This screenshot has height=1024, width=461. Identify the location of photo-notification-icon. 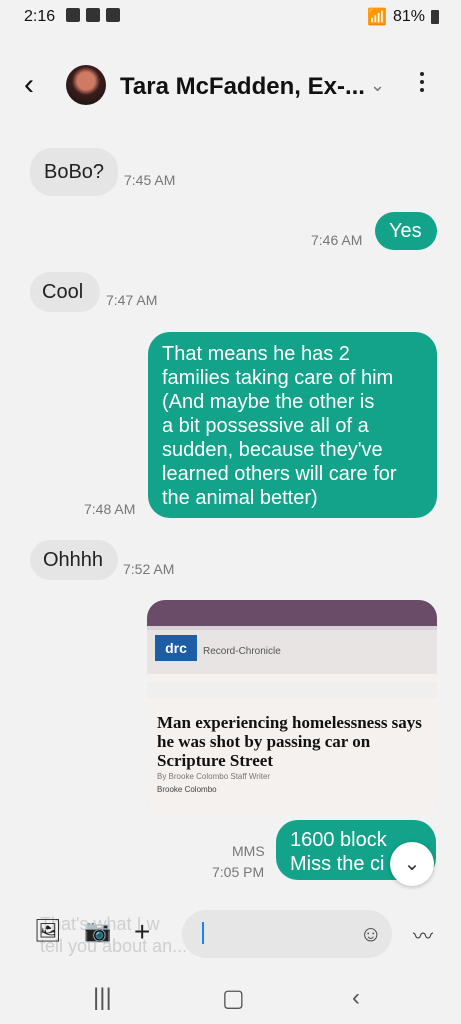
(73, 15).